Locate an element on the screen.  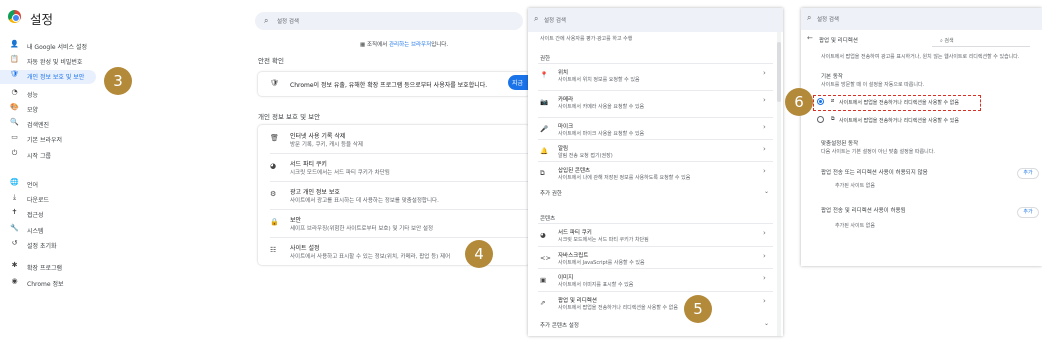
speedometer-icon: ◔ is located at coordinates (14, 92).